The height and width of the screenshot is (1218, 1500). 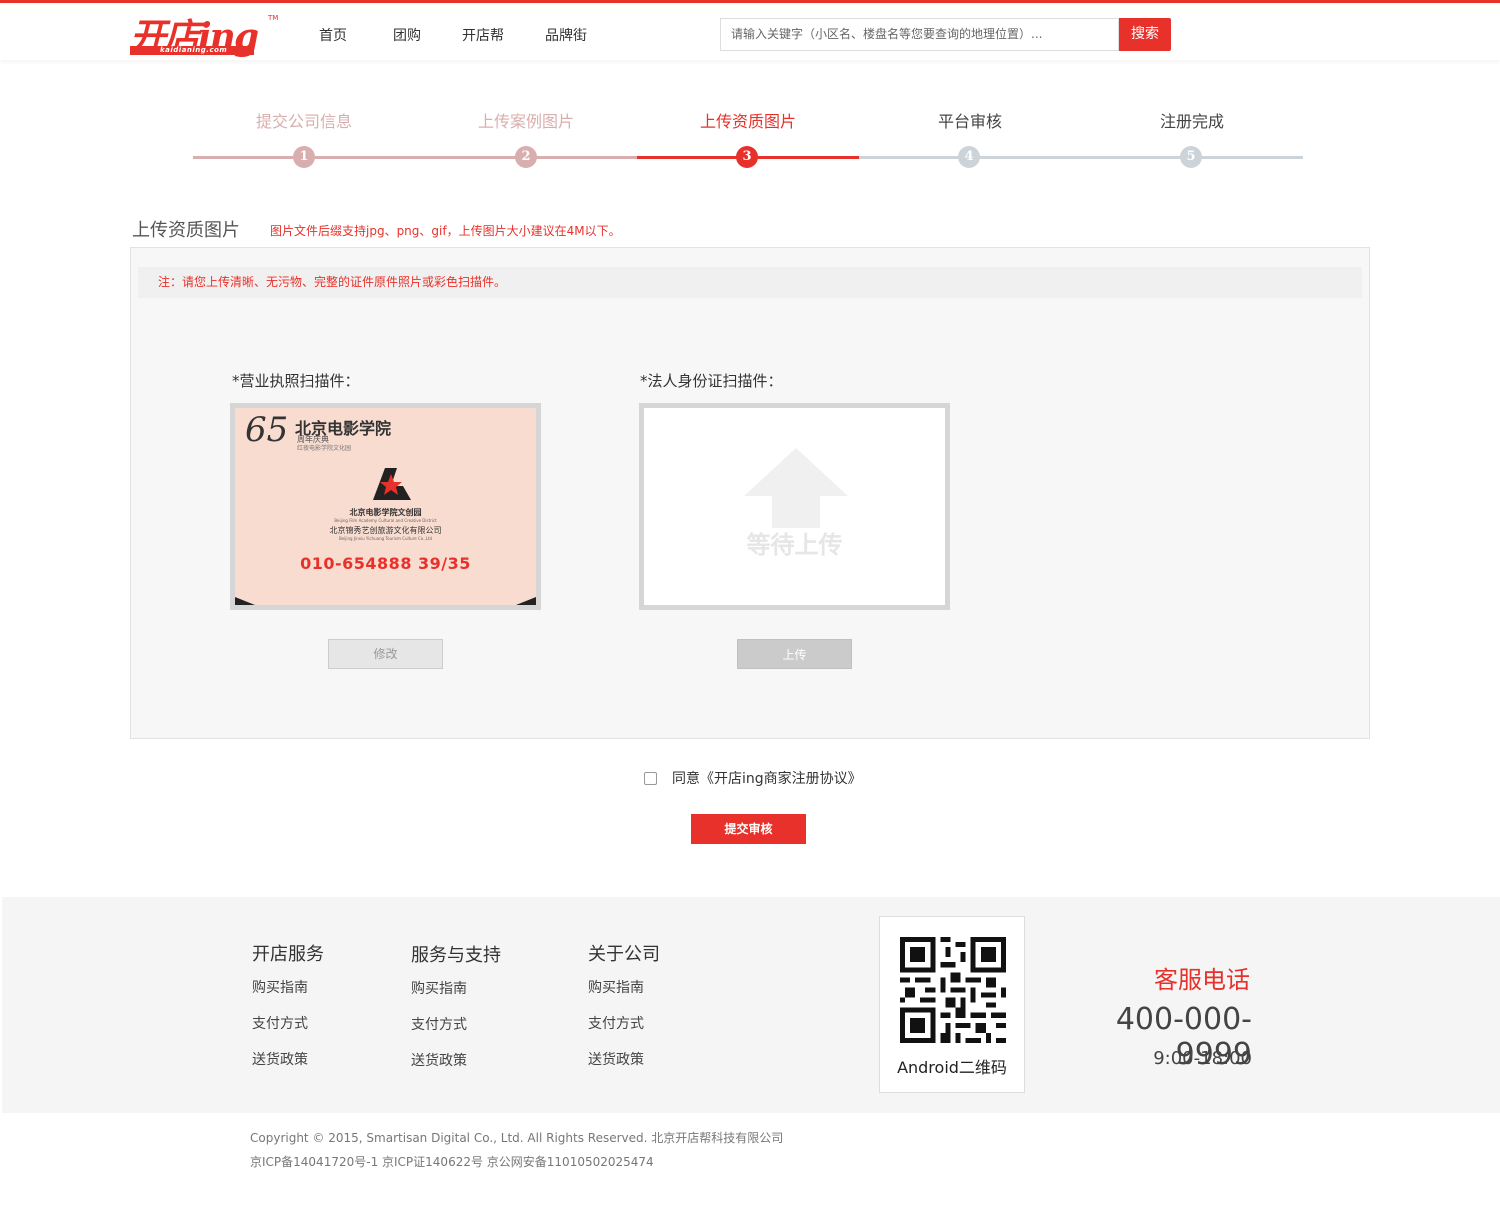 I want to click on nav-kaidianbang: 开店帮, so click(x=483, y=35).